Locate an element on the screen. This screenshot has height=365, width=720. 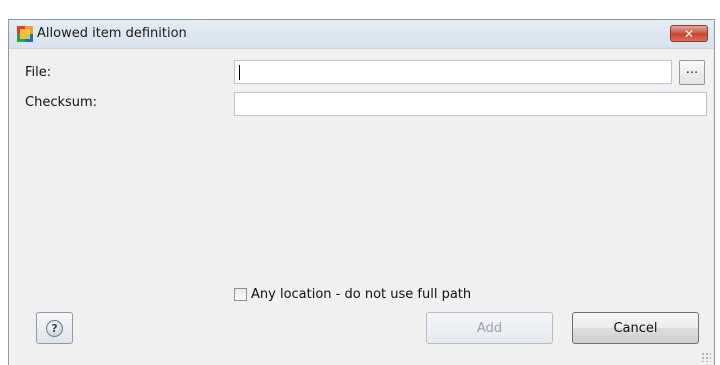
resize-grip-icon is located at coordinates (706, 357).